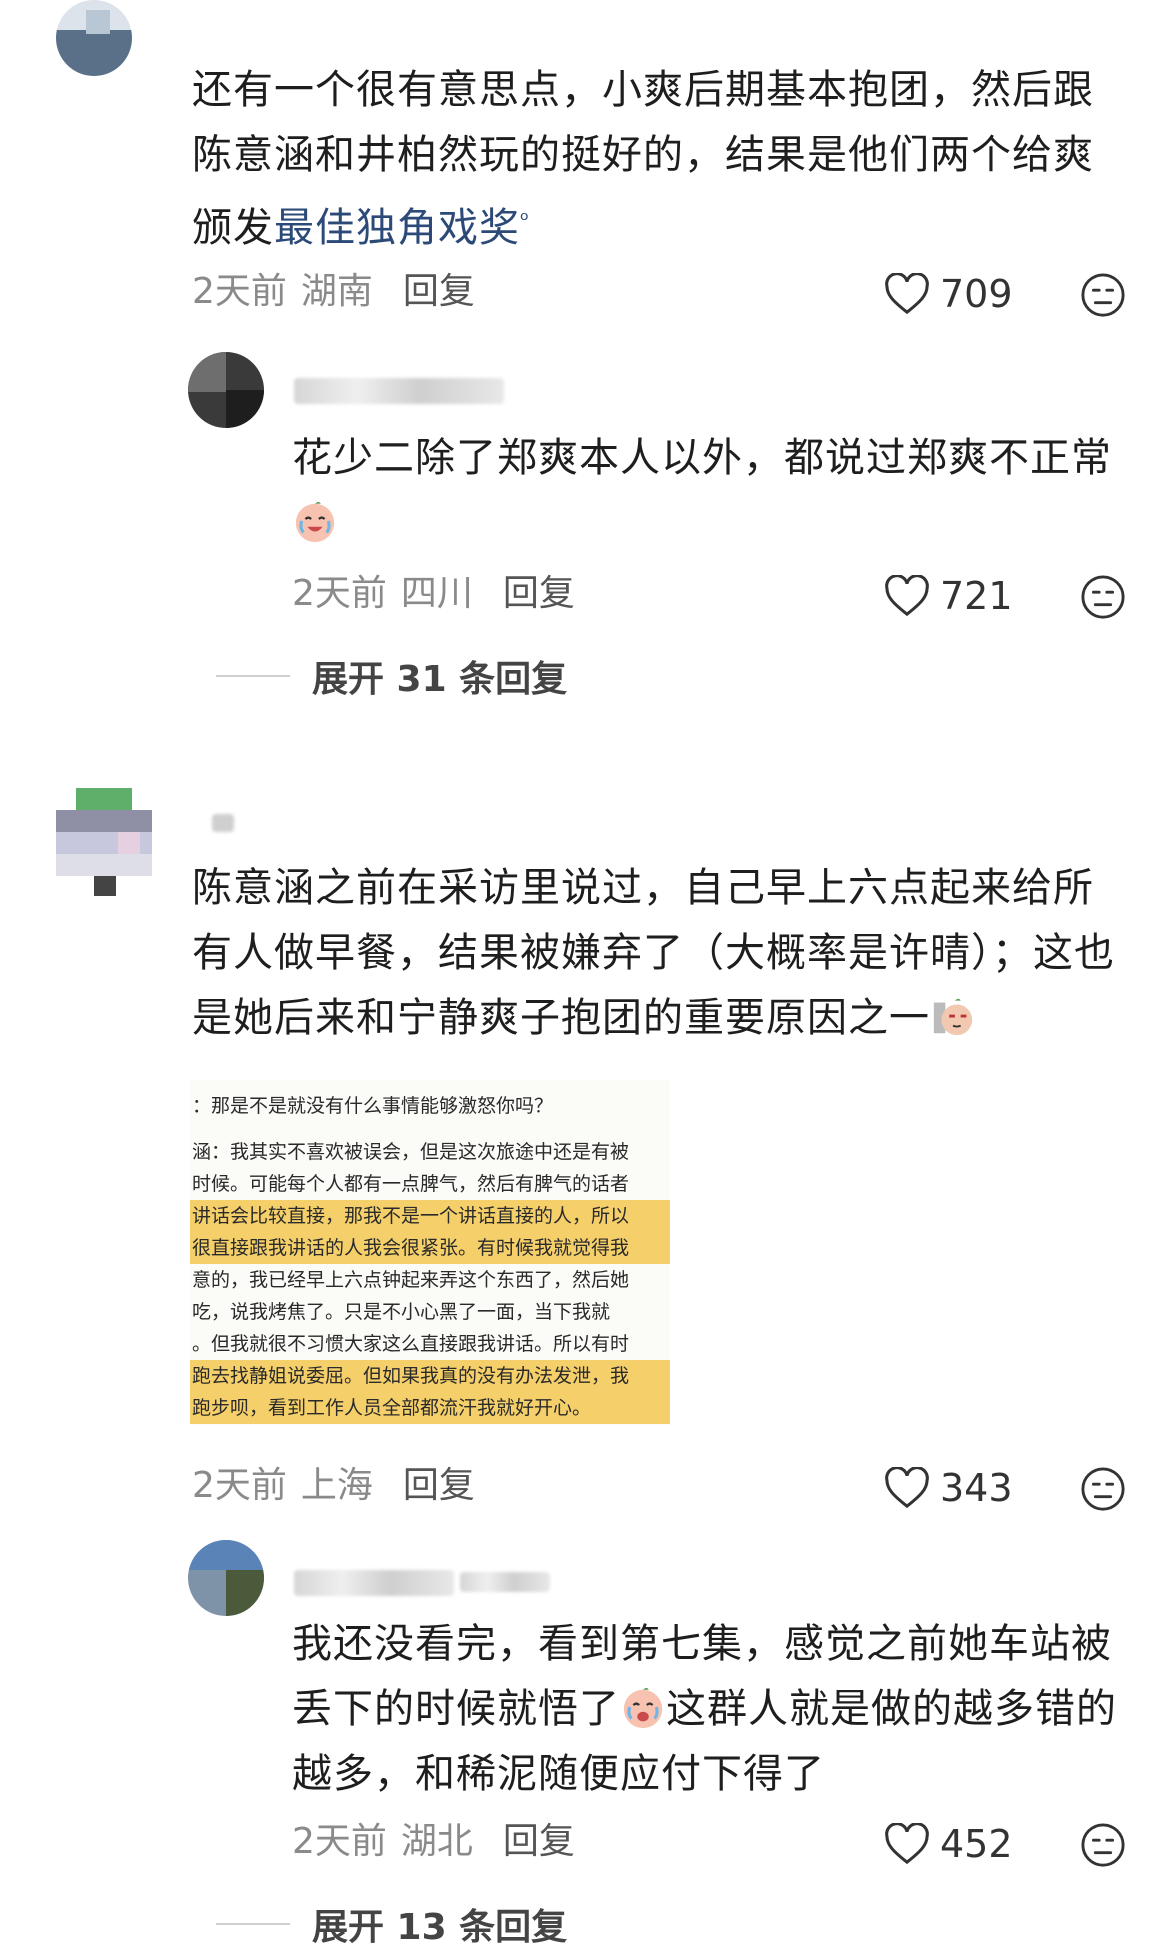 Image resolution: width=1169 pixels, height=1950 pixels. I want to click on screenshot-line: 跑去找静姐说委屈。但如果我真的没有办法发泄，我, so click(430, 1376).